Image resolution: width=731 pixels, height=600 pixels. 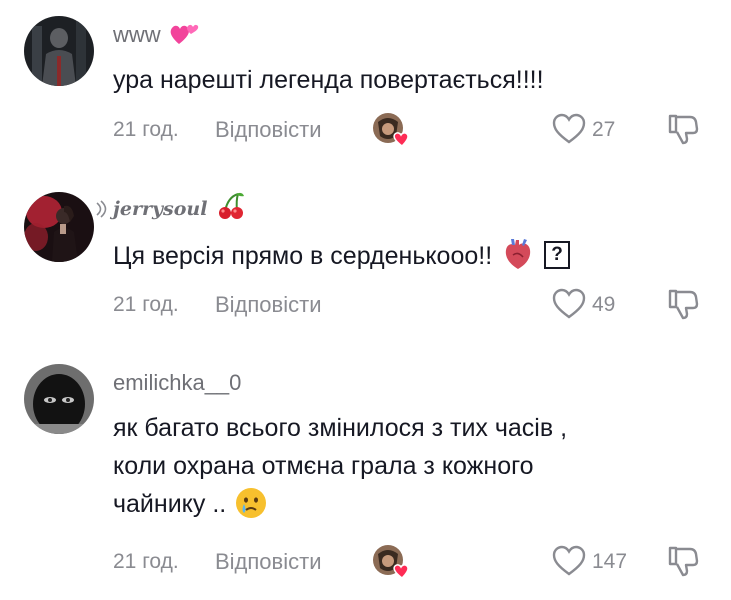 What do you see at coordinates (557, 255) in the screenshot?
I see `unknown-glyph: ?` at bounding box center [557, 255].